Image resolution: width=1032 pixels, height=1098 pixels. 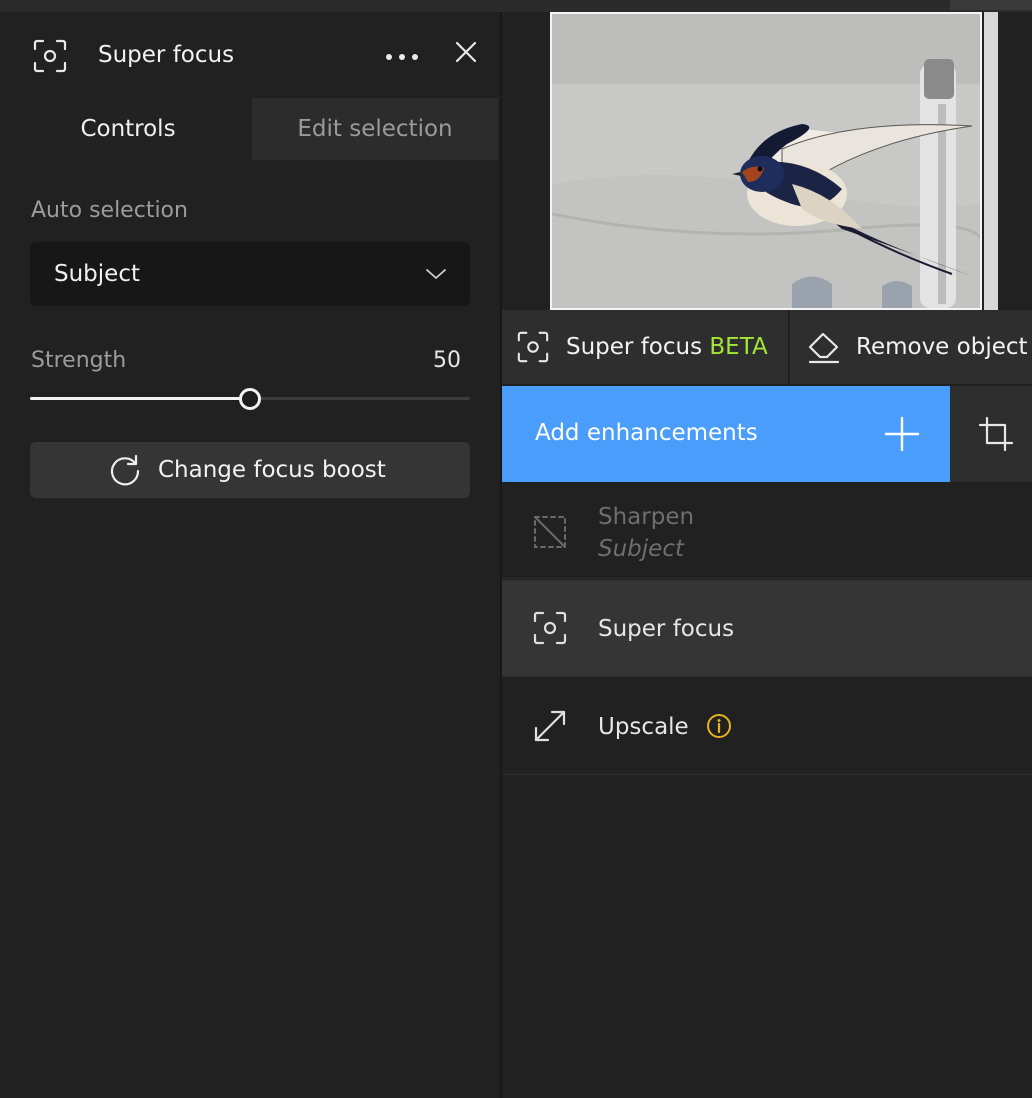 What do you see at coordinates (402, 56) in the screenshot?
I see `more-options-icon` at bounding box center [402, 56].